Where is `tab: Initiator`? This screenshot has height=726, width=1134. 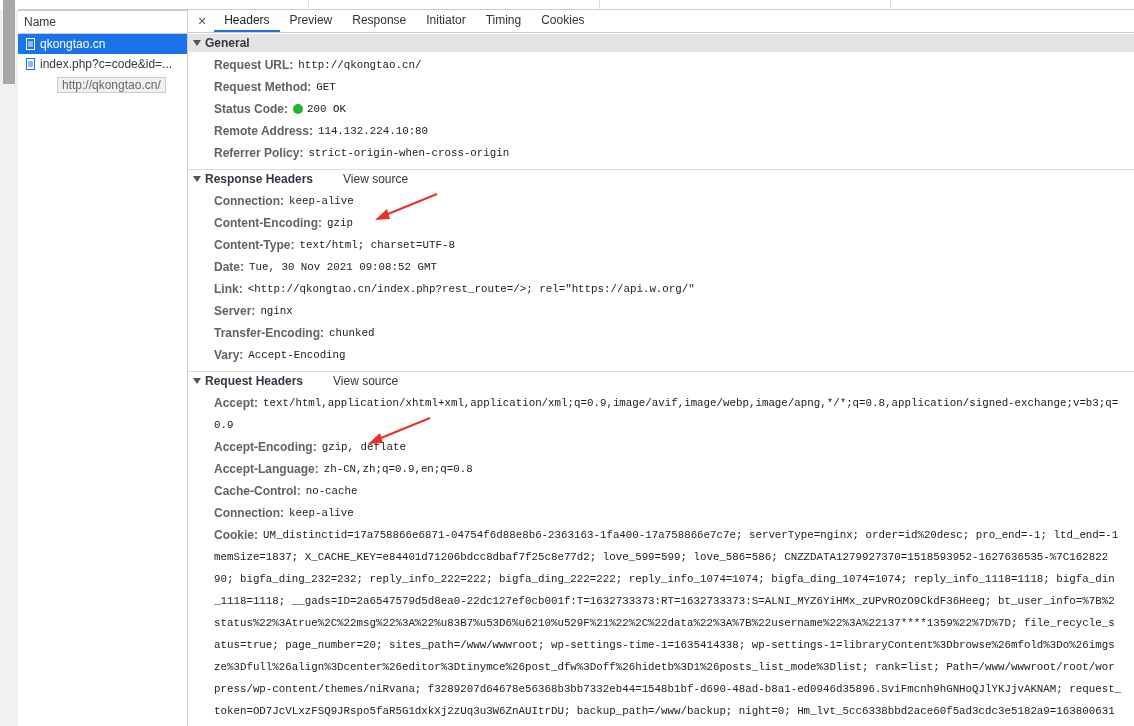 tab: Initiator is located at coordinates (446, 21).